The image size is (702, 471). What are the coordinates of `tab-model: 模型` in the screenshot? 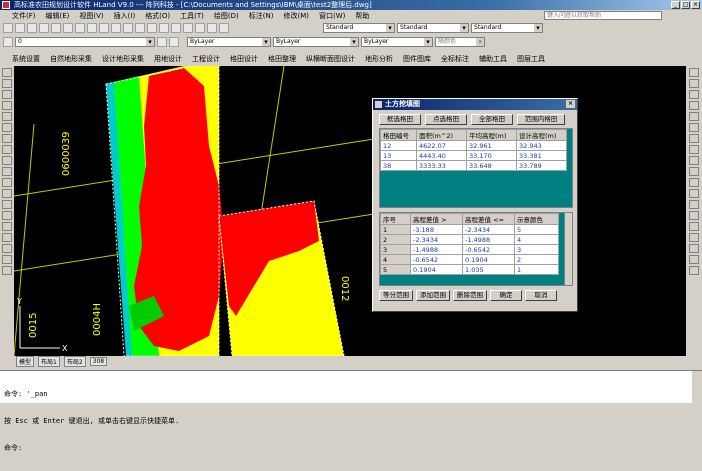 It's located at (25, 361).